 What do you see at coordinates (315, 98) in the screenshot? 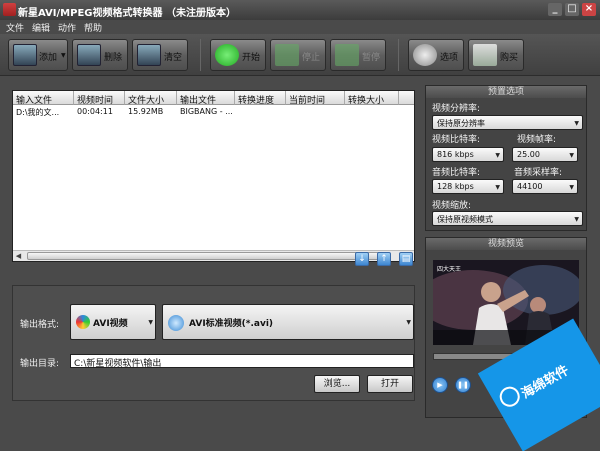
I see `column-header-current-time: 当前时间` at bounding box center [315, 98].